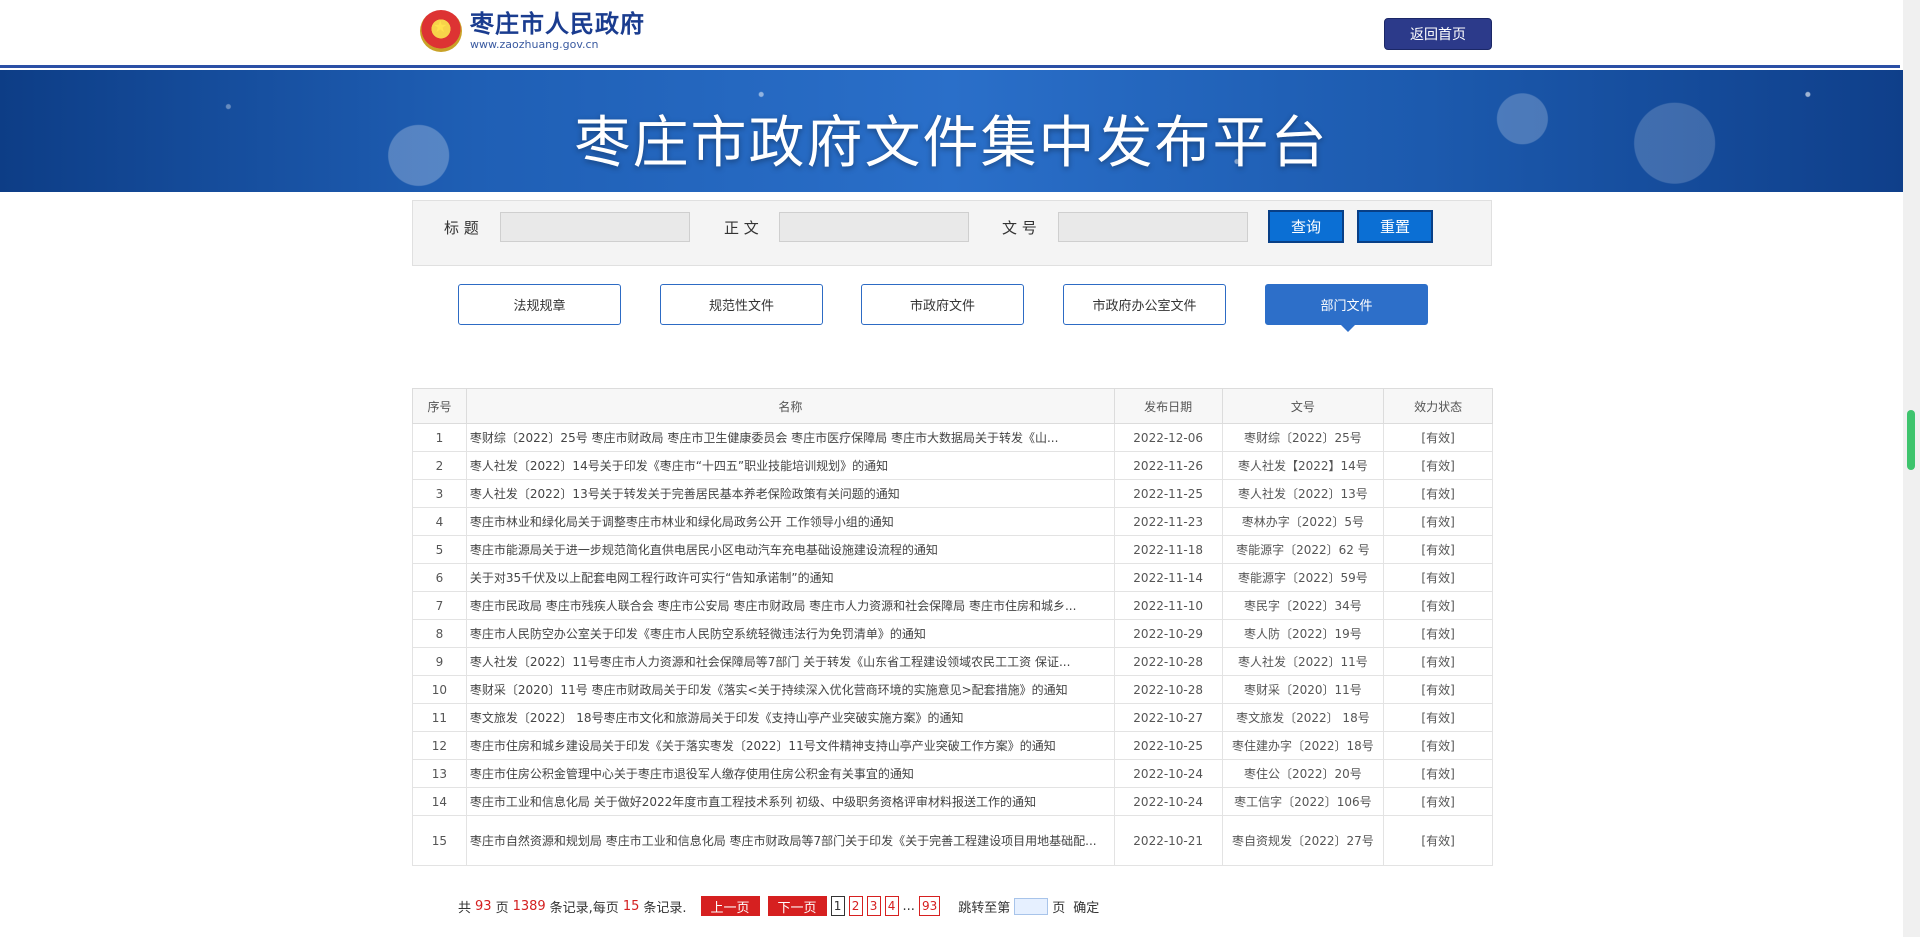  I want to click on row-date: 2022-10-27, so click(1168, 717).